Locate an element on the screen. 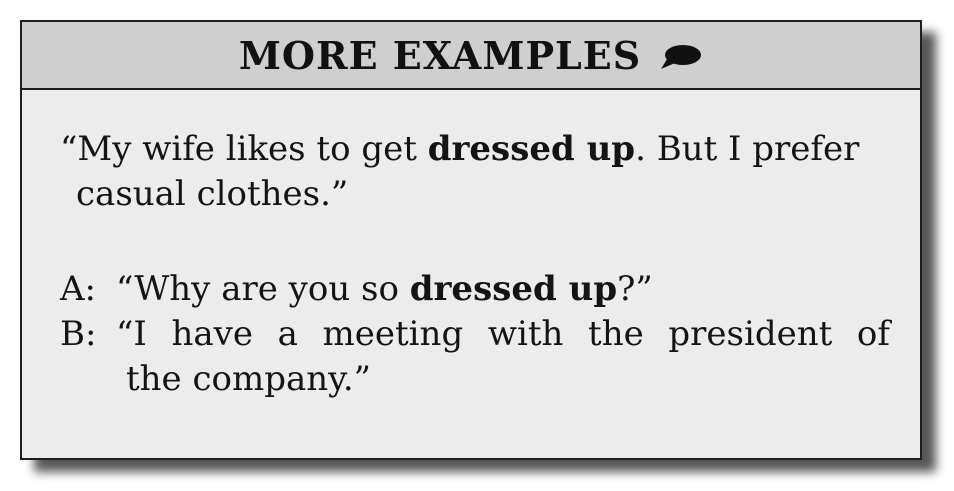 This screenshot has height=491, width=954. speaker-a-highlight: dressed up is located at coordinates (513, 289).